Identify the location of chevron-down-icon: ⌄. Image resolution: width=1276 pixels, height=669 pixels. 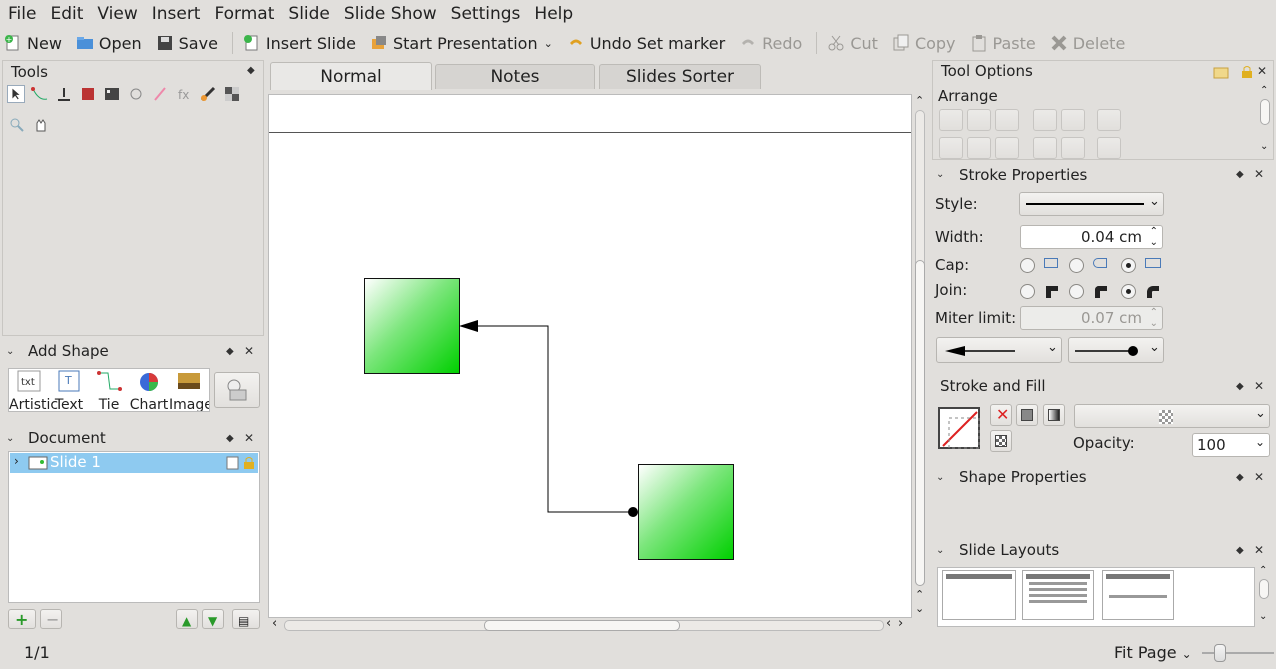
(548, 43).